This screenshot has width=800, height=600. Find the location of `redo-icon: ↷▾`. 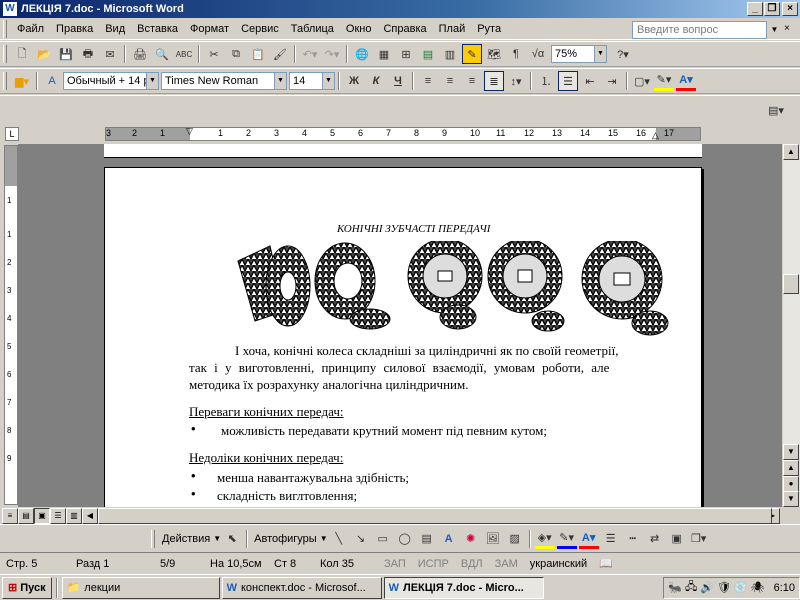

redo-icon: ↷▾ is located at coordinates (332, 54).